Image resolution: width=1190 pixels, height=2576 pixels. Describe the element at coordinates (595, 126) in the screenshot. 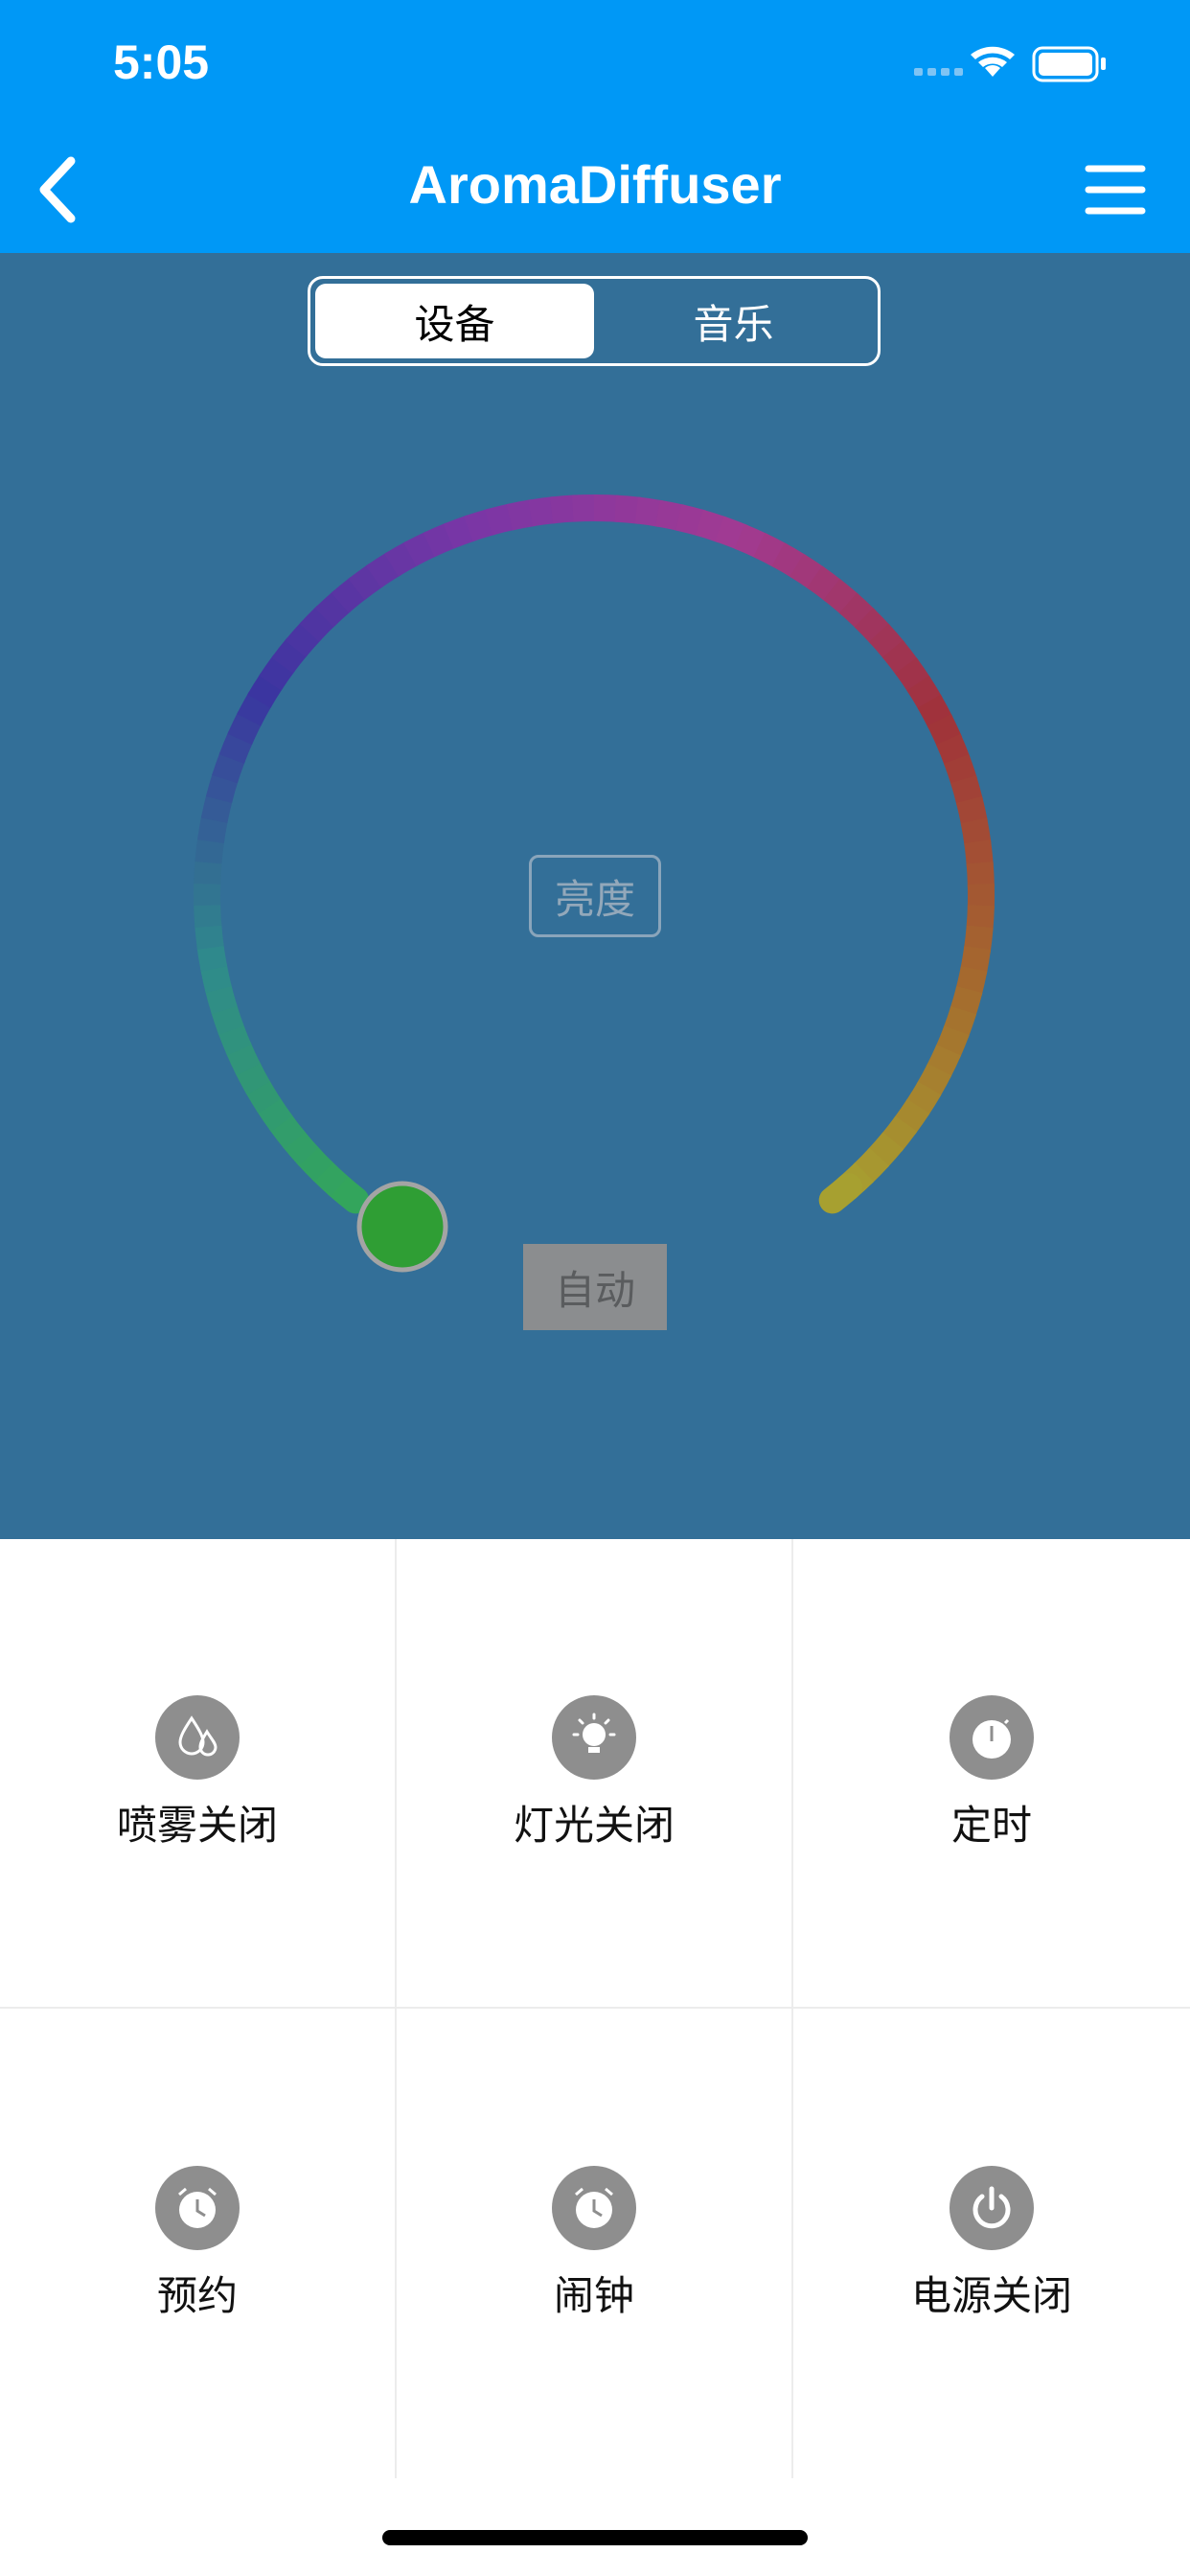

I see `top-bar: 5:05 AromaDiffuser` at that location.